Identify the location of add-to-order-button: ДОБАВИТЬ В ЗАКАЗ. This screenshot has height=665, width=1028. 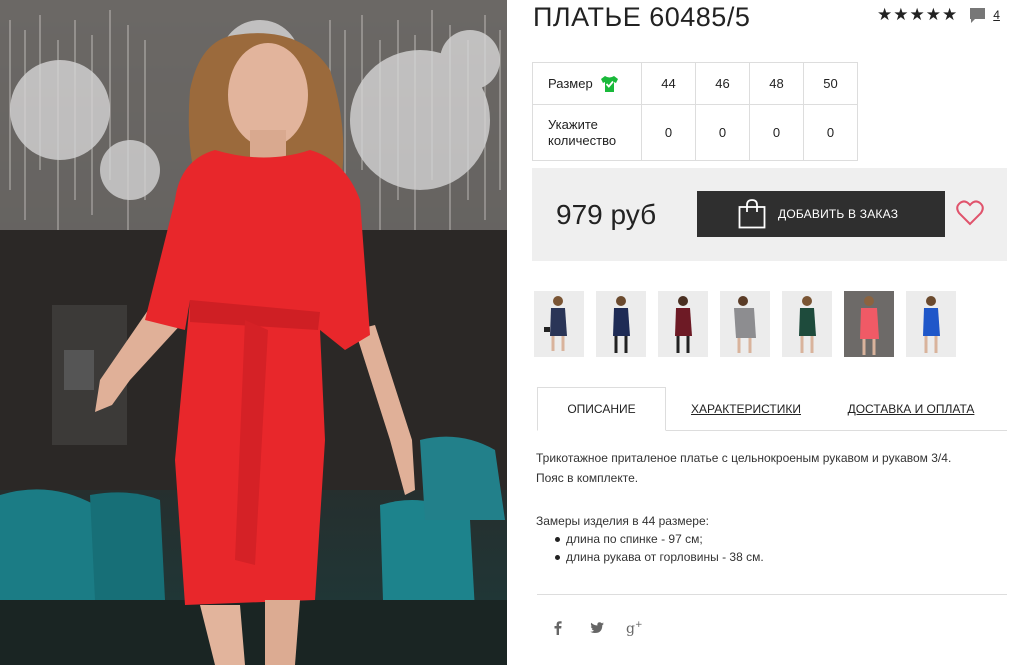
(821, 214).